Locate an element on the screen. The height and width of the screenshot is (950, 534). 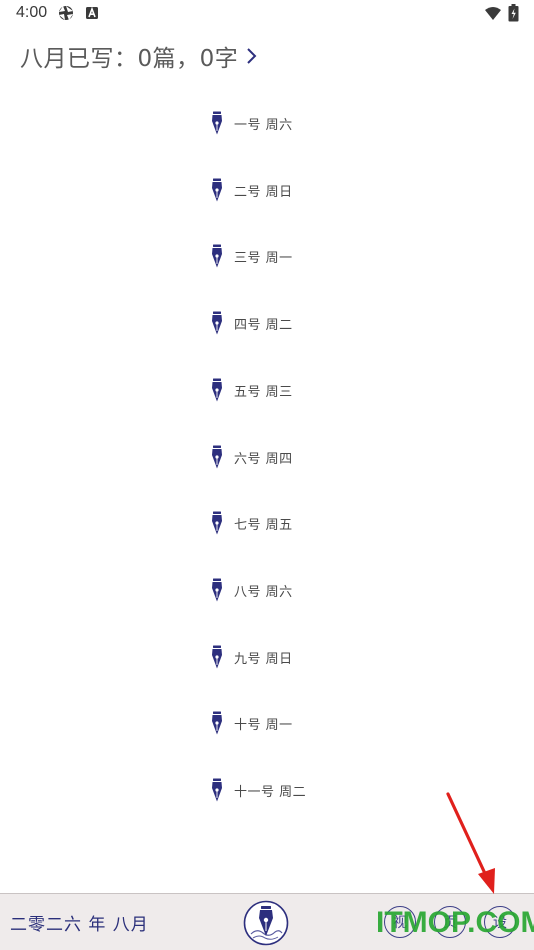
day-item: 八号 周六 is located at coordinates (251, 590).